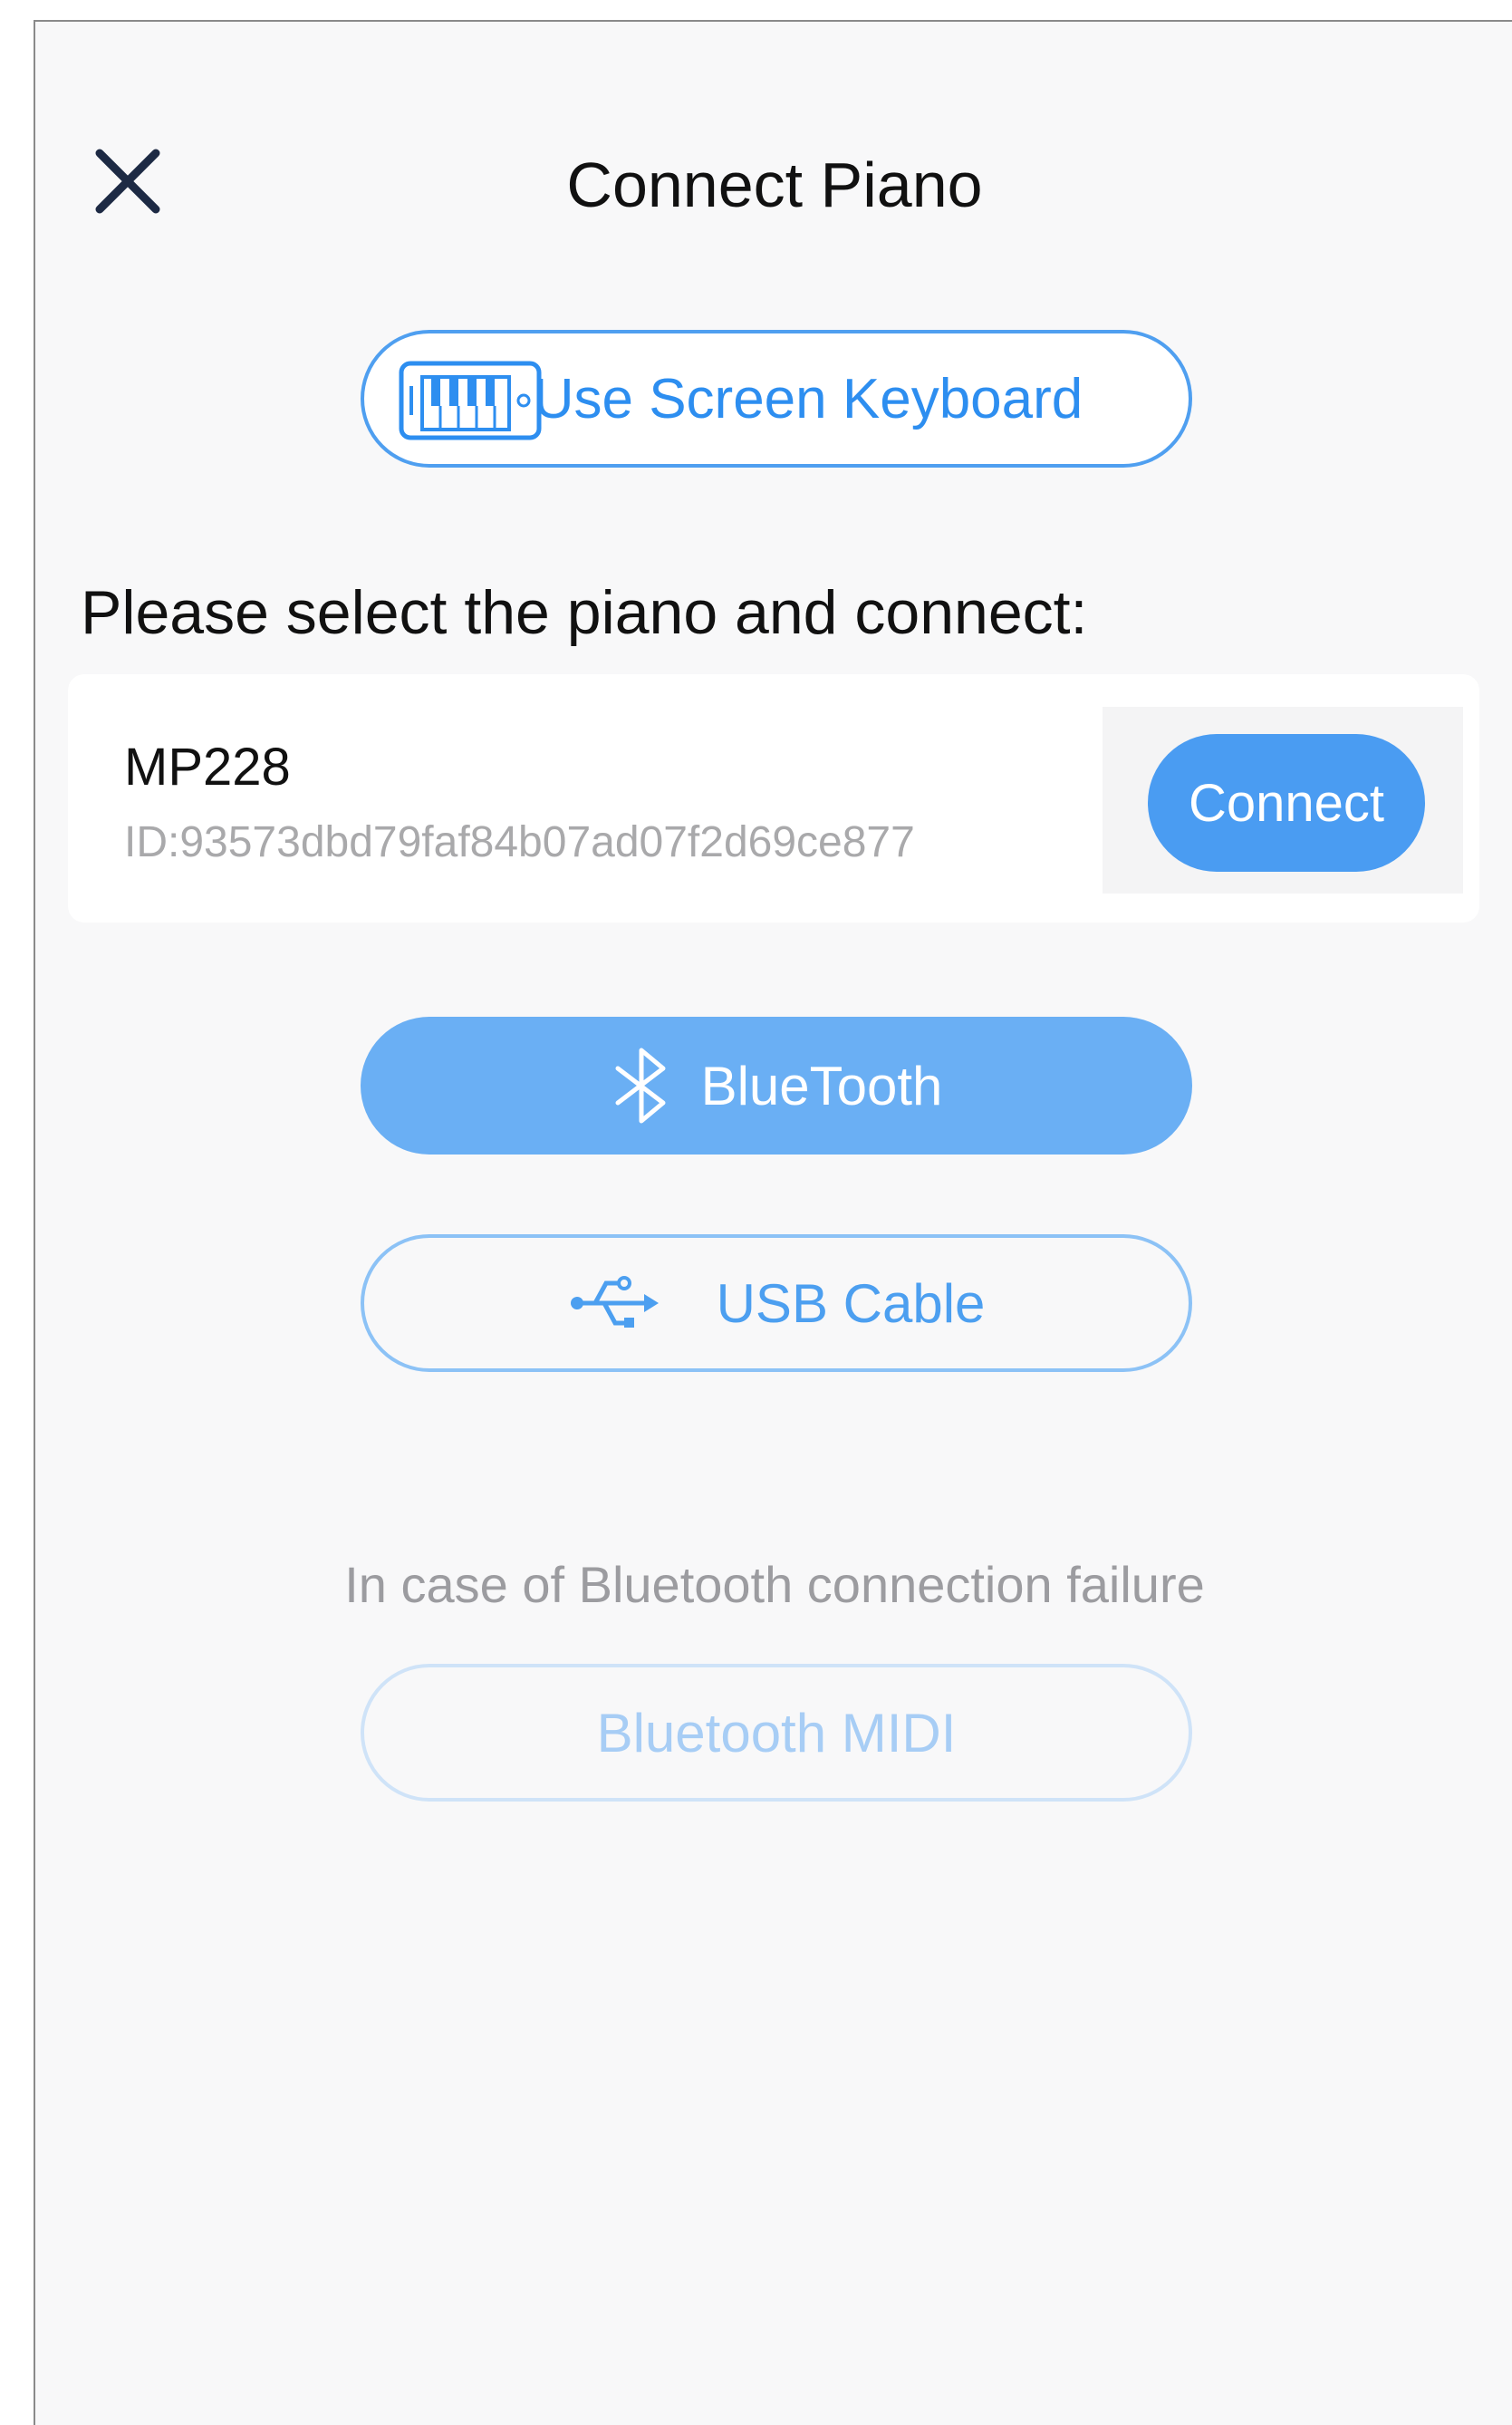  I want to click on bluetooth-mode-label: BlueTooth, so click(821, 1085).